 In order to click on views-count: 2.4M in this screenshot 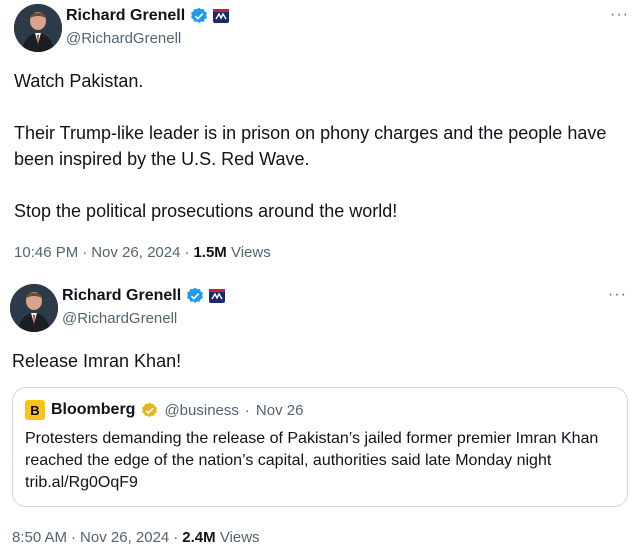, I will do `click(199, 537)`.